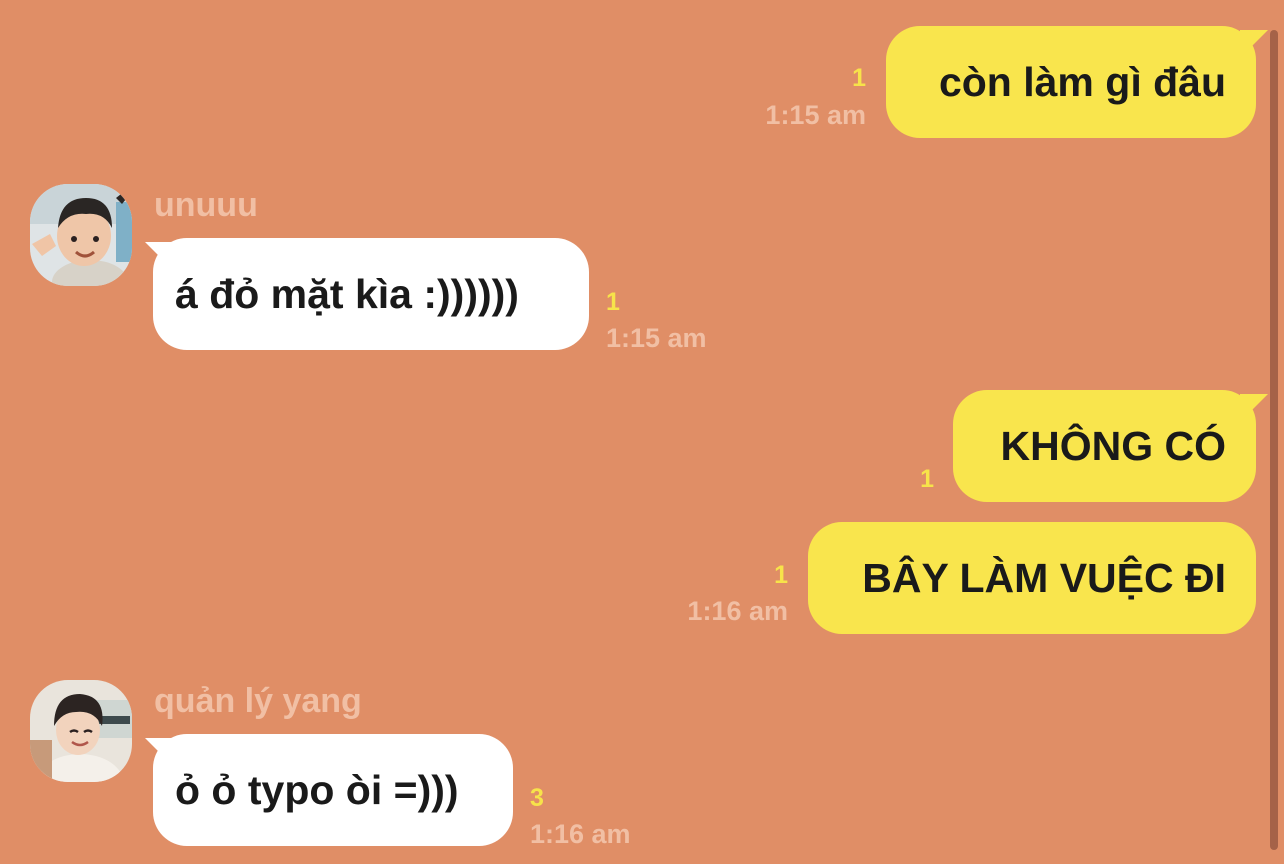 The width and height of the screenshot is (1284, 864). What do you see at coordinates (1082, 81) in the screenshot?
I see `message-text: còn làm gì đâu` at bounding box center [1082, 81].